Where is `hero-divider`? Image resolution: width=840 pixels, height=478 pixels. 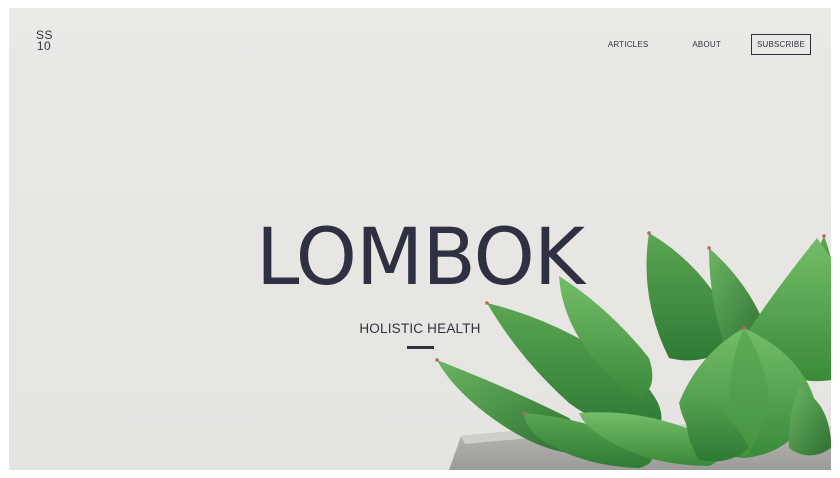 hero-divider is located at coordinates (420, 347).